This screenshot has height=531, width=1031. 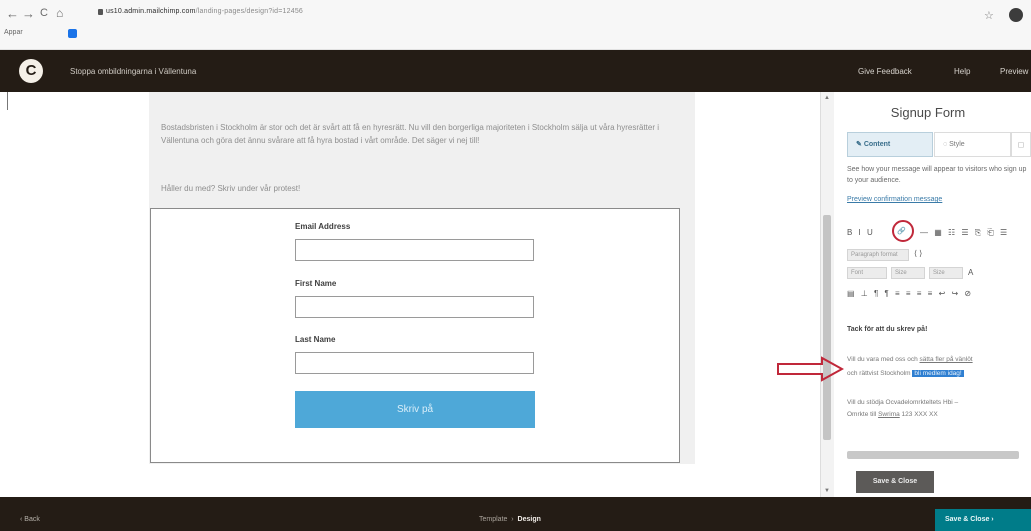 I want to click on scrollbar-thumb, so click(x=827, y=327).